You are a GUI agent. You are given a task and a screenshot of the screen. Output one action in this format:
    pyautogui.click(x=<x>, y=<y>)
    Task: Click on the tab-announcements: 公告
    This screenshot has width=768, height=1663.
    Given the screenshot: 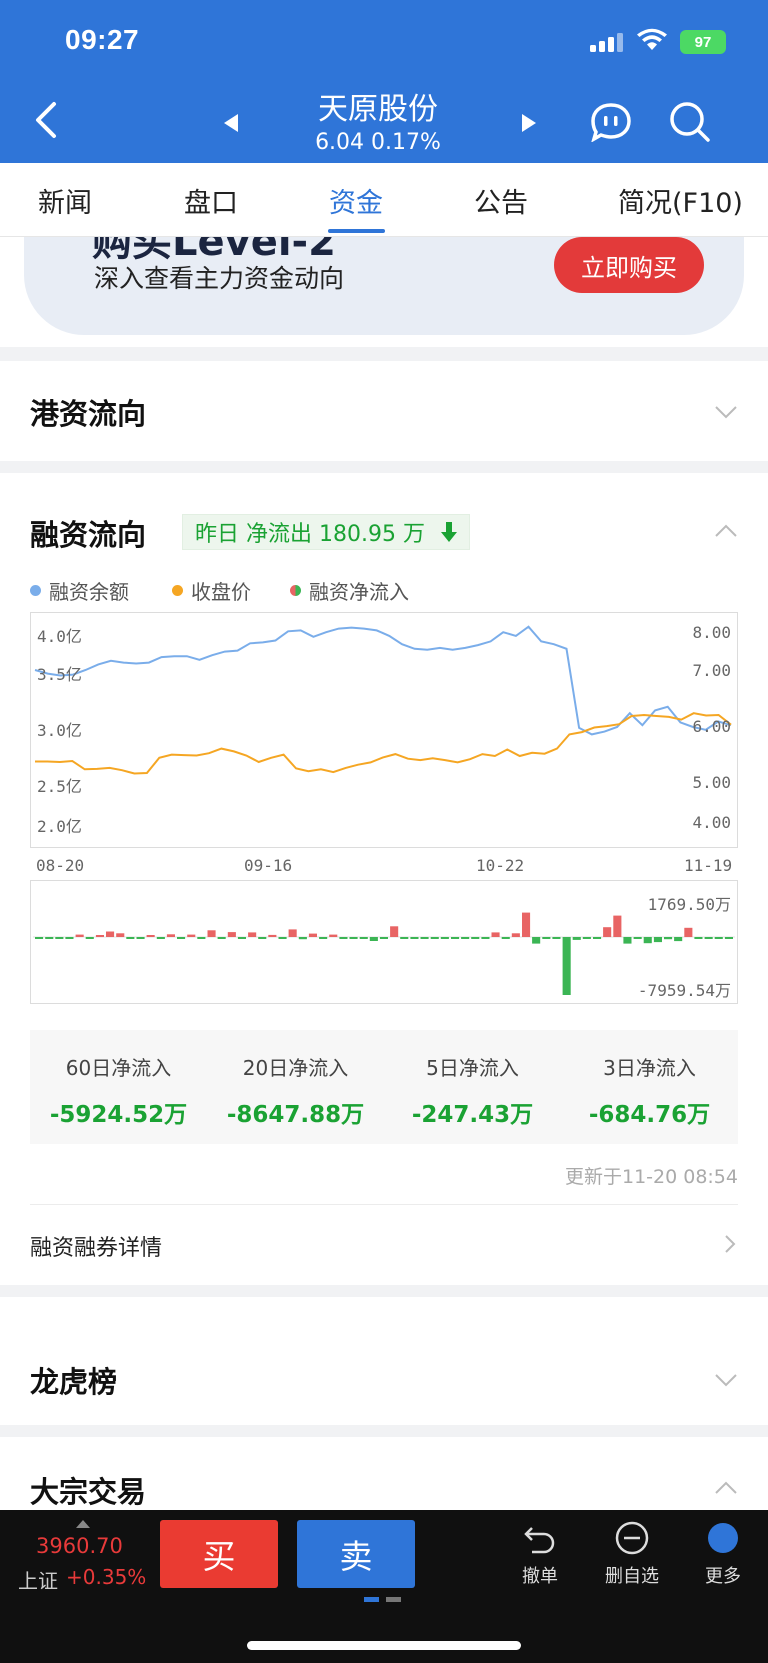 What is the action you would take?
    pyautogui.click(x=501, y=200)
    